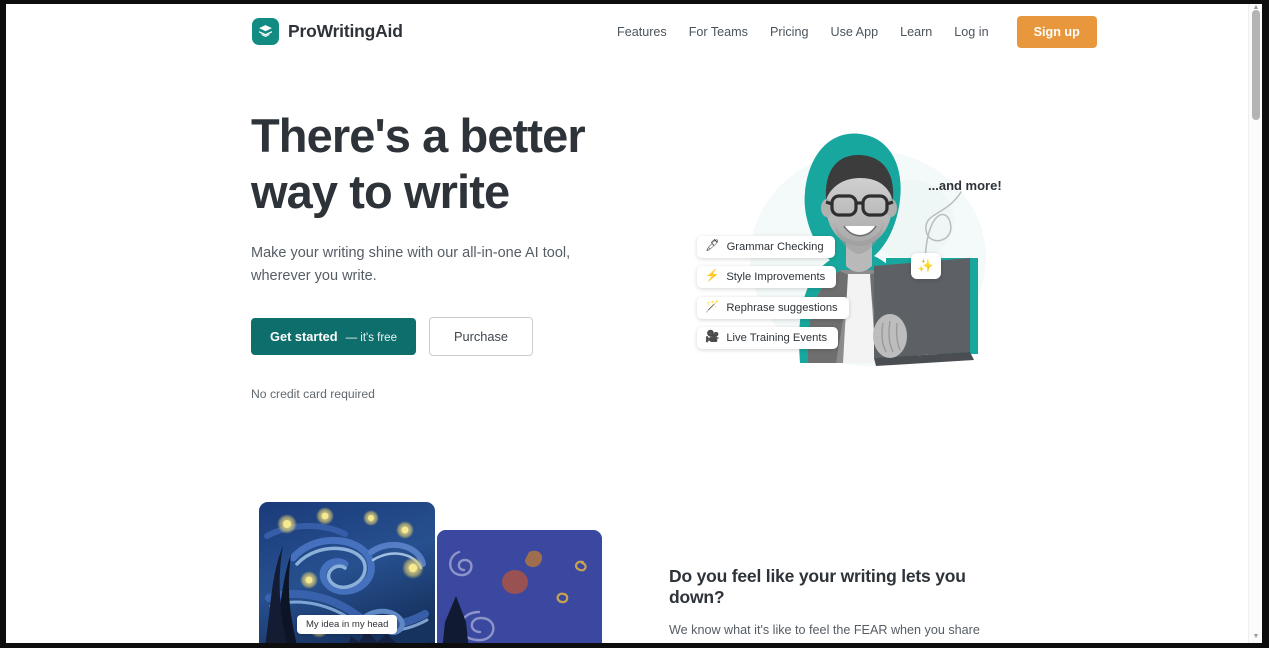 This screenshot has width=1269, height=648. I want to click on hero-footnote: No credit card required, so click(313, 394).